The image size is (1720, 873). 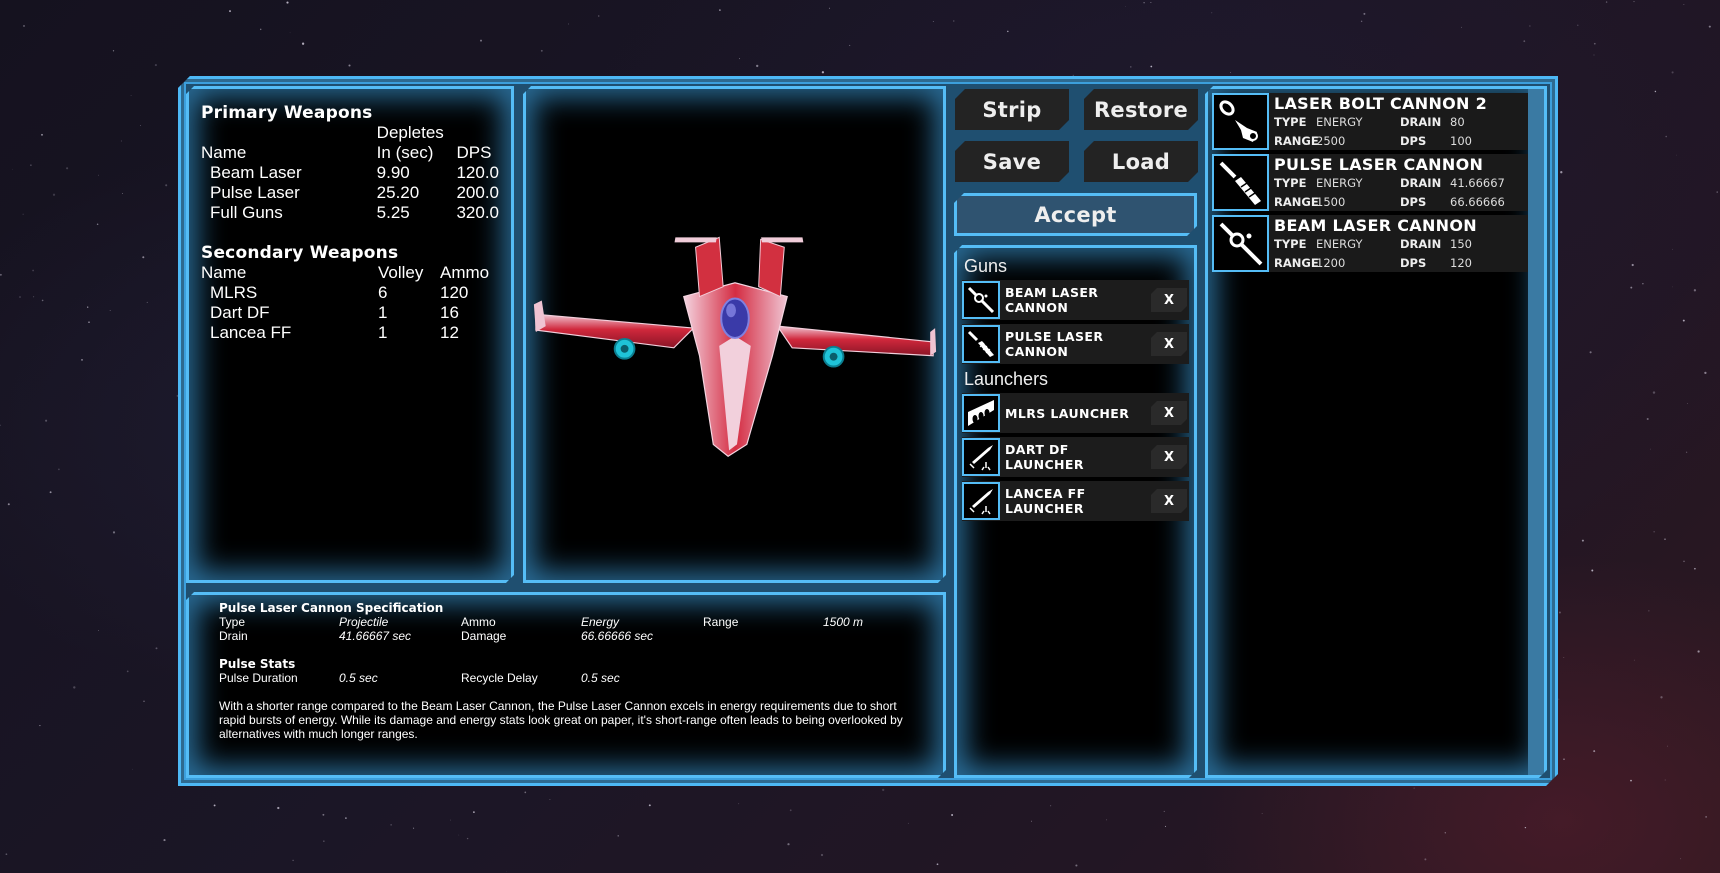 What do you see at coordinates (1075, 214) in the screenshot?
I see `accept-button: Accept` at bounding box center [1075, 214].